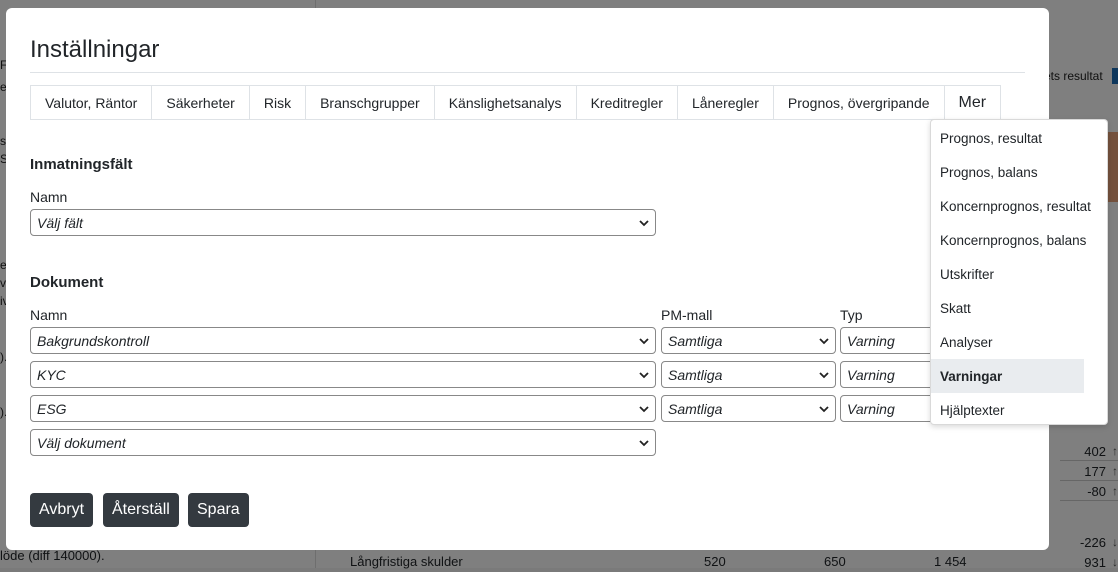 The width and height of the screenshot is (1118, 572). I want to click on tab-kanslighetsanalys: Känslighetsanalys, so click(505, 102).